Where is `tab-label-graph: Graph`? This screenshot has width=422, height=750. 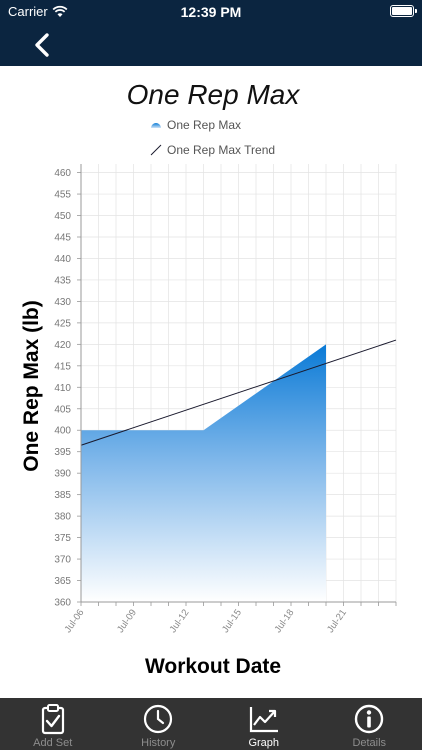
tab-label-graph: Graph is located at coordinates (264, 743).